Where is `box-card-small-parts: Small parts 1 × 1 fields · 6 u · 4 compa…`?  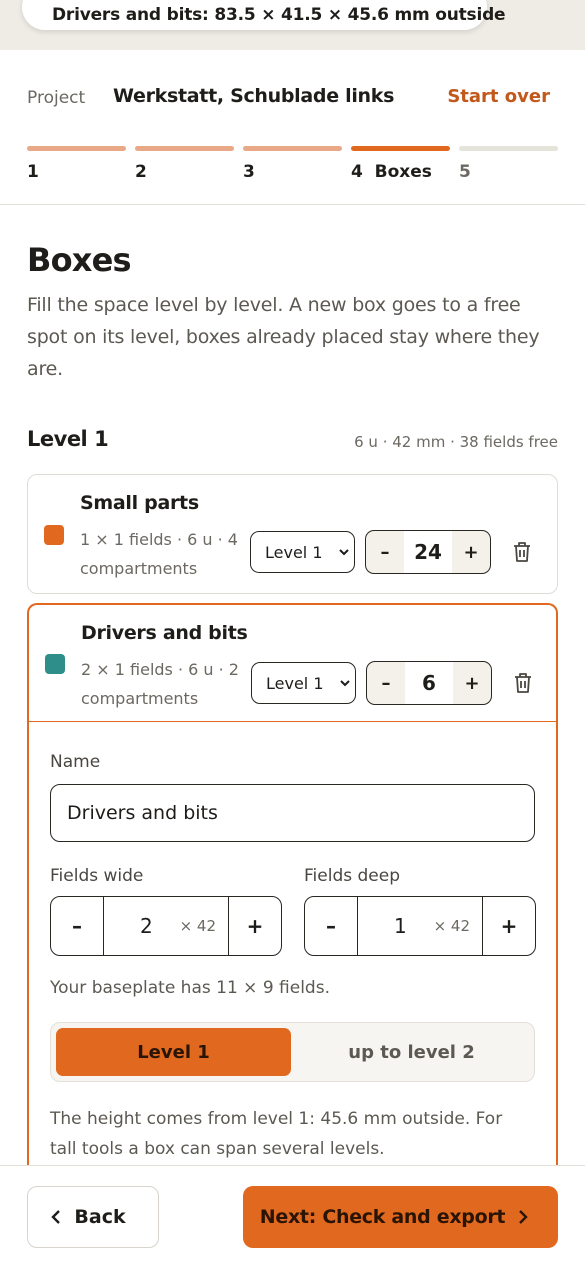
box-card-small-parts: Small parts 1 × 1 fields · 6 u · 4 compa… is located at coordinates (292, 534).